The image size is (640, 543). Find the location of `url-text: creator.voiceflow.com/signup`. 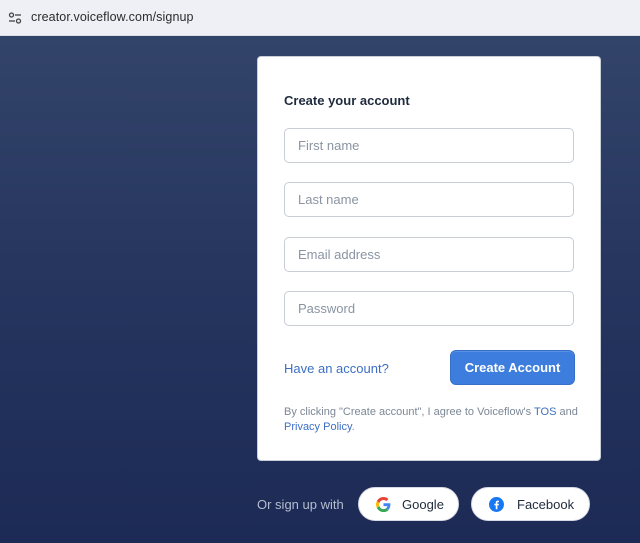

url-text: creator.voiceflow.com/signup is located at coordinates (112, 17).